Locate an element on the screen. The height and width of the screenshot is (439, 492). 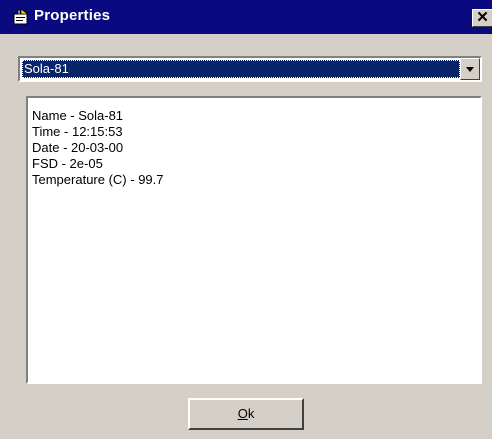
close-icon: ✕ is located at coordinates (482, 17).